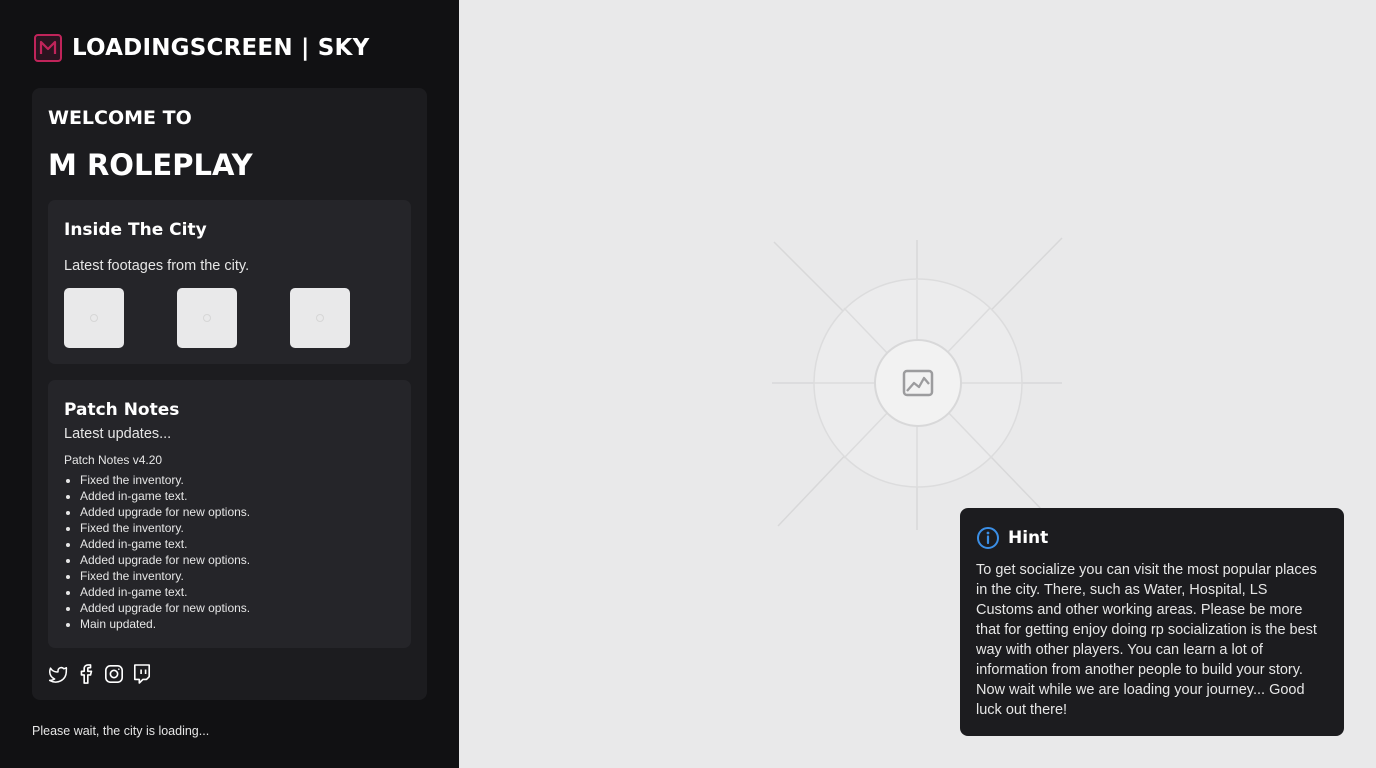 The image size is (1376, 768). I want to click on city-description: Latest footages from the city., so click(157, 266).